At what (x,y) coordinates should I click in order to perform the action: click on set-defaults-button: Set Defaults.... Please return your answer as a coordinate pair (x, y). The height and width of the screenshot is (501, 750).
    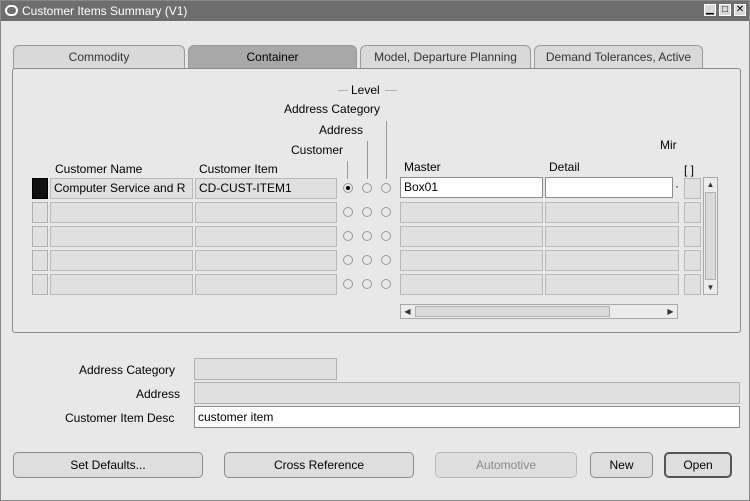
    Looking at the image, I should click on (108, 465).